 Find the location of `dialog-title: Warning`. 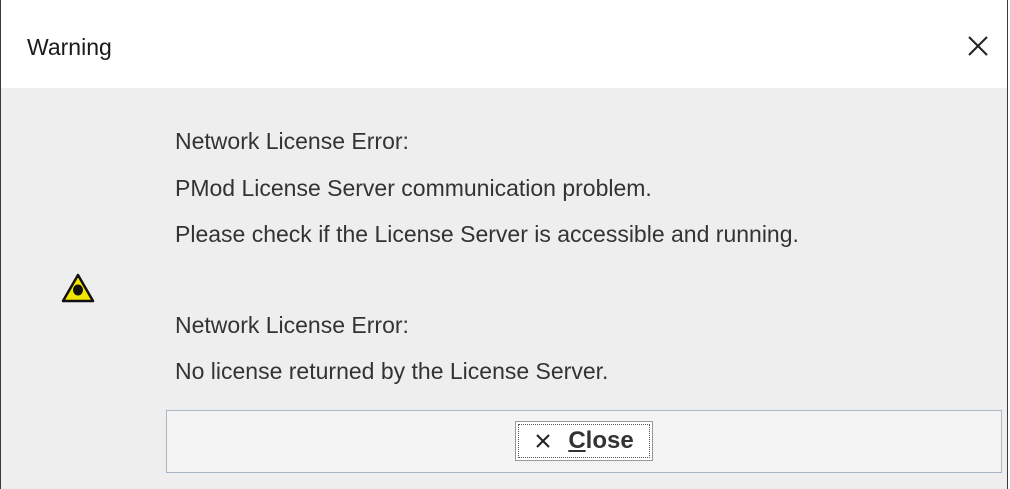

dialog-title: Warning is located at coordinates (69, 47).